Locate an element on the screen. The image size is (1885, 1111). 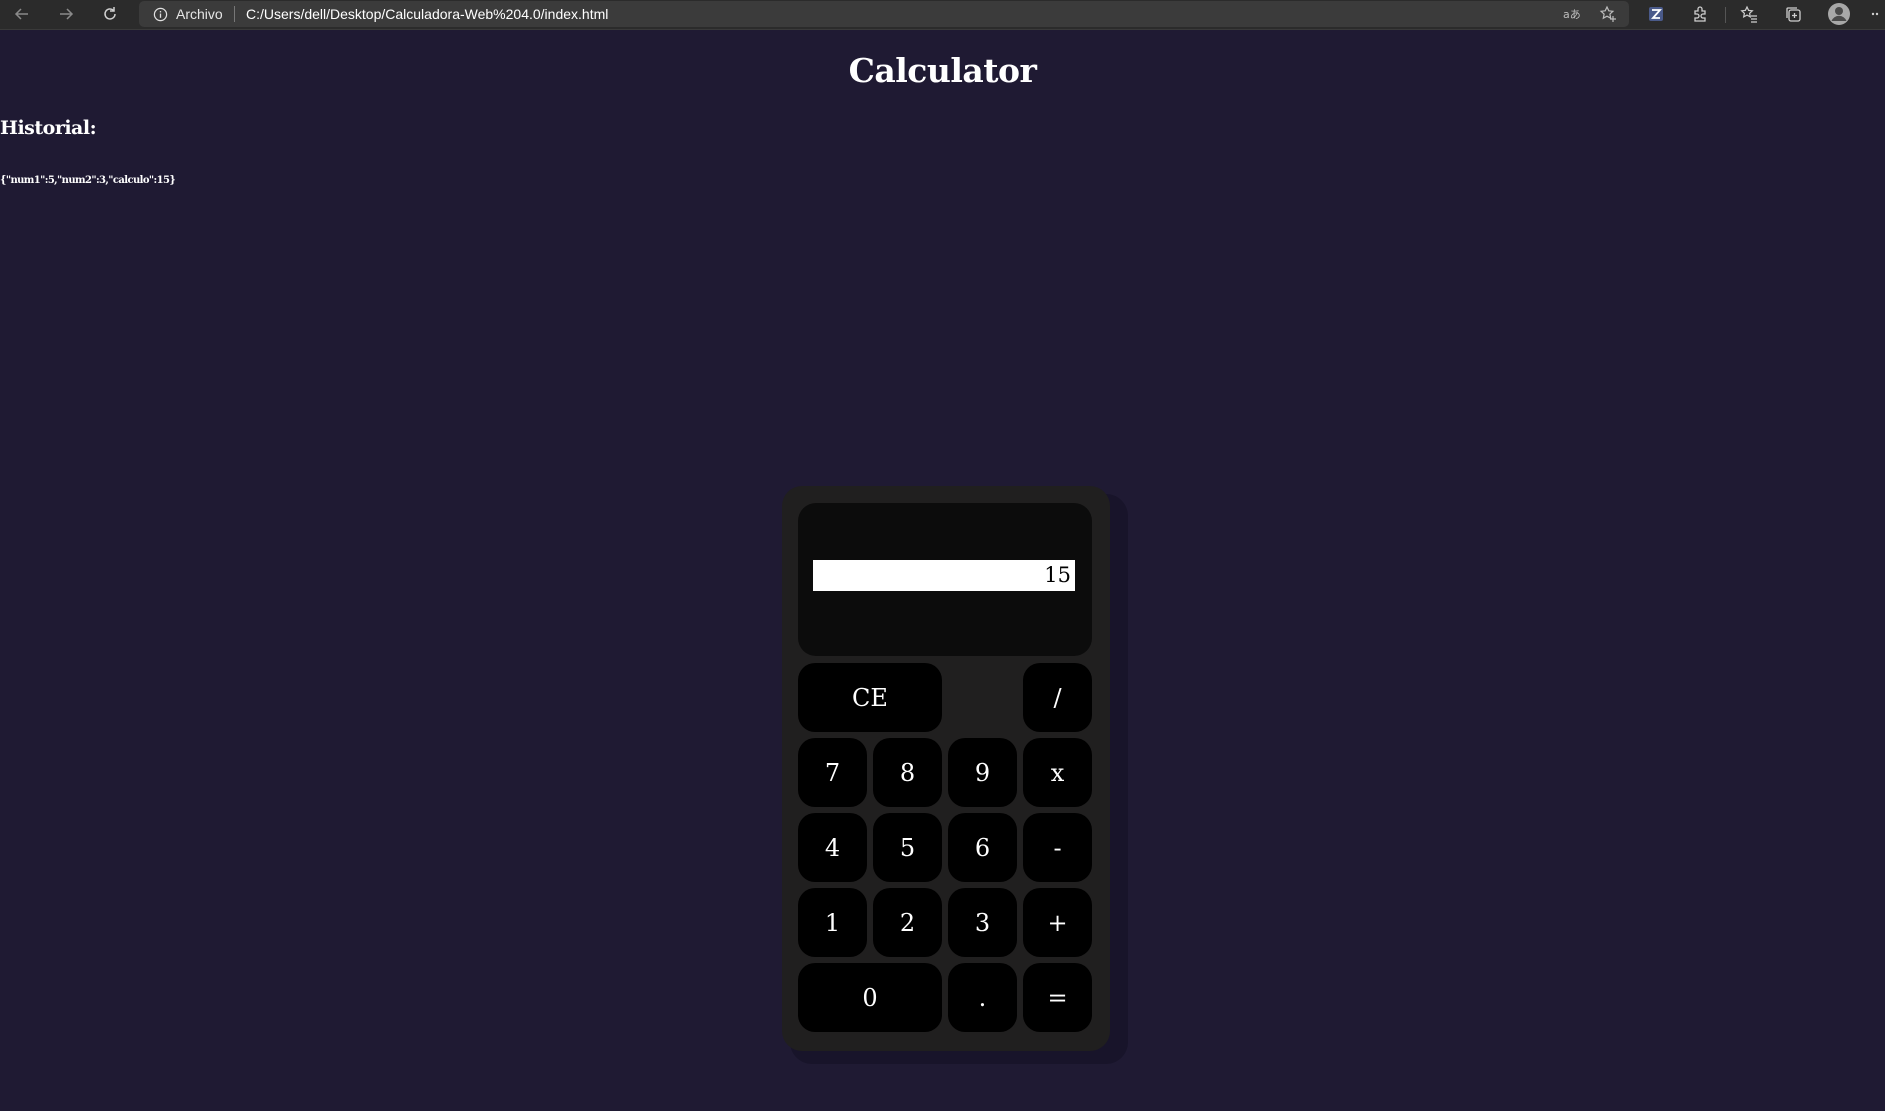
digit-9-button: 9 is located at coordinates (982, 772).